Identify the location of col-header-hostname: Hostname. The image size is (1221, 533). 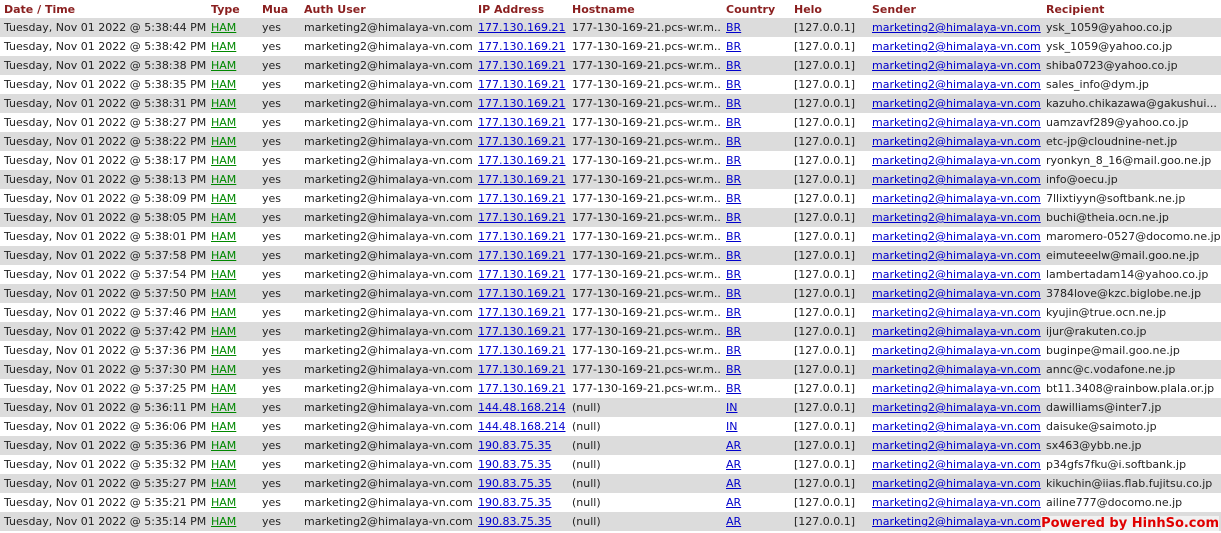
(645, 9).